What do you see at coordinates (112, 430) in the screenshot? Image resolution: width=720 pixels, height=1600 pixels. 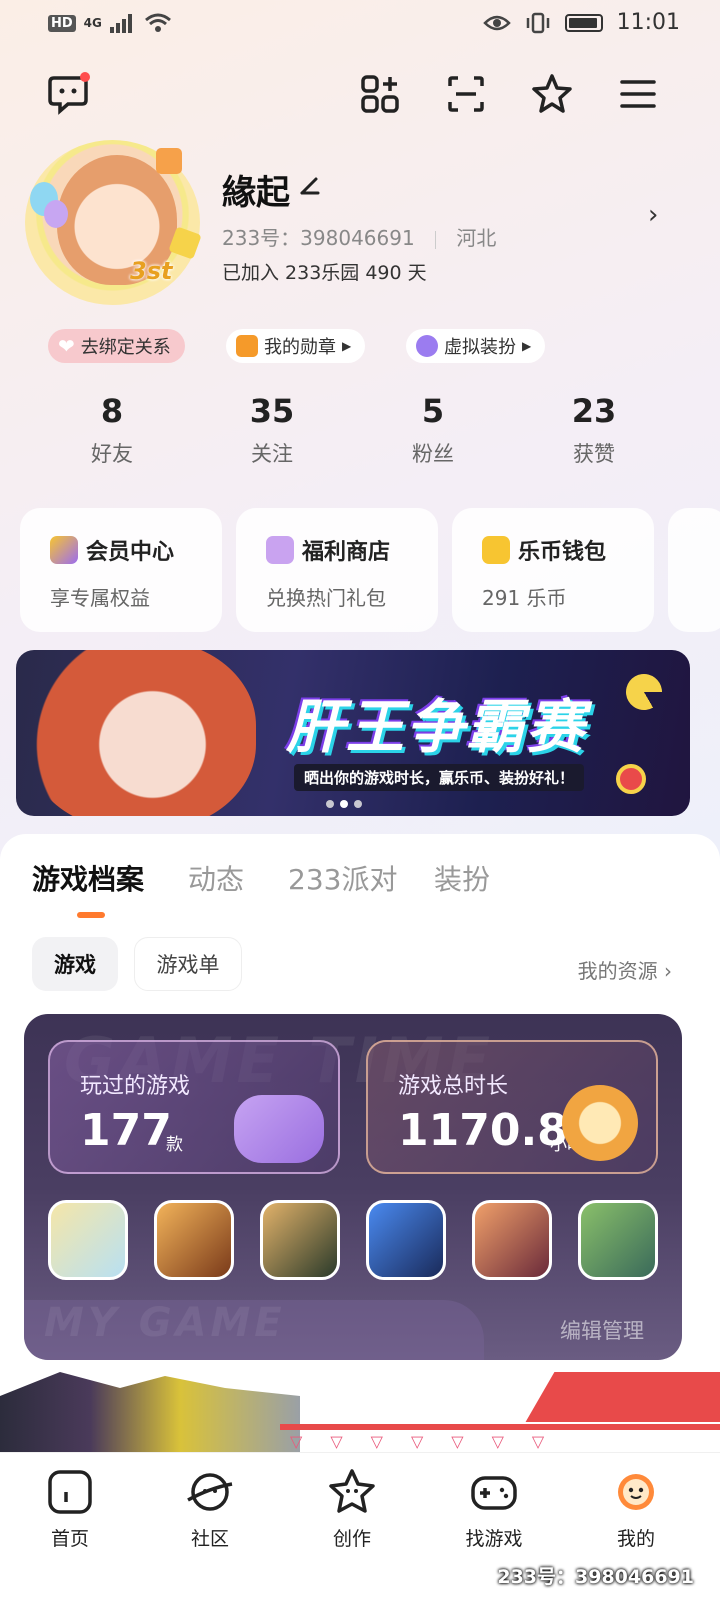 I see `stat-friends: 8 好友` at bounding box center [112, 430].